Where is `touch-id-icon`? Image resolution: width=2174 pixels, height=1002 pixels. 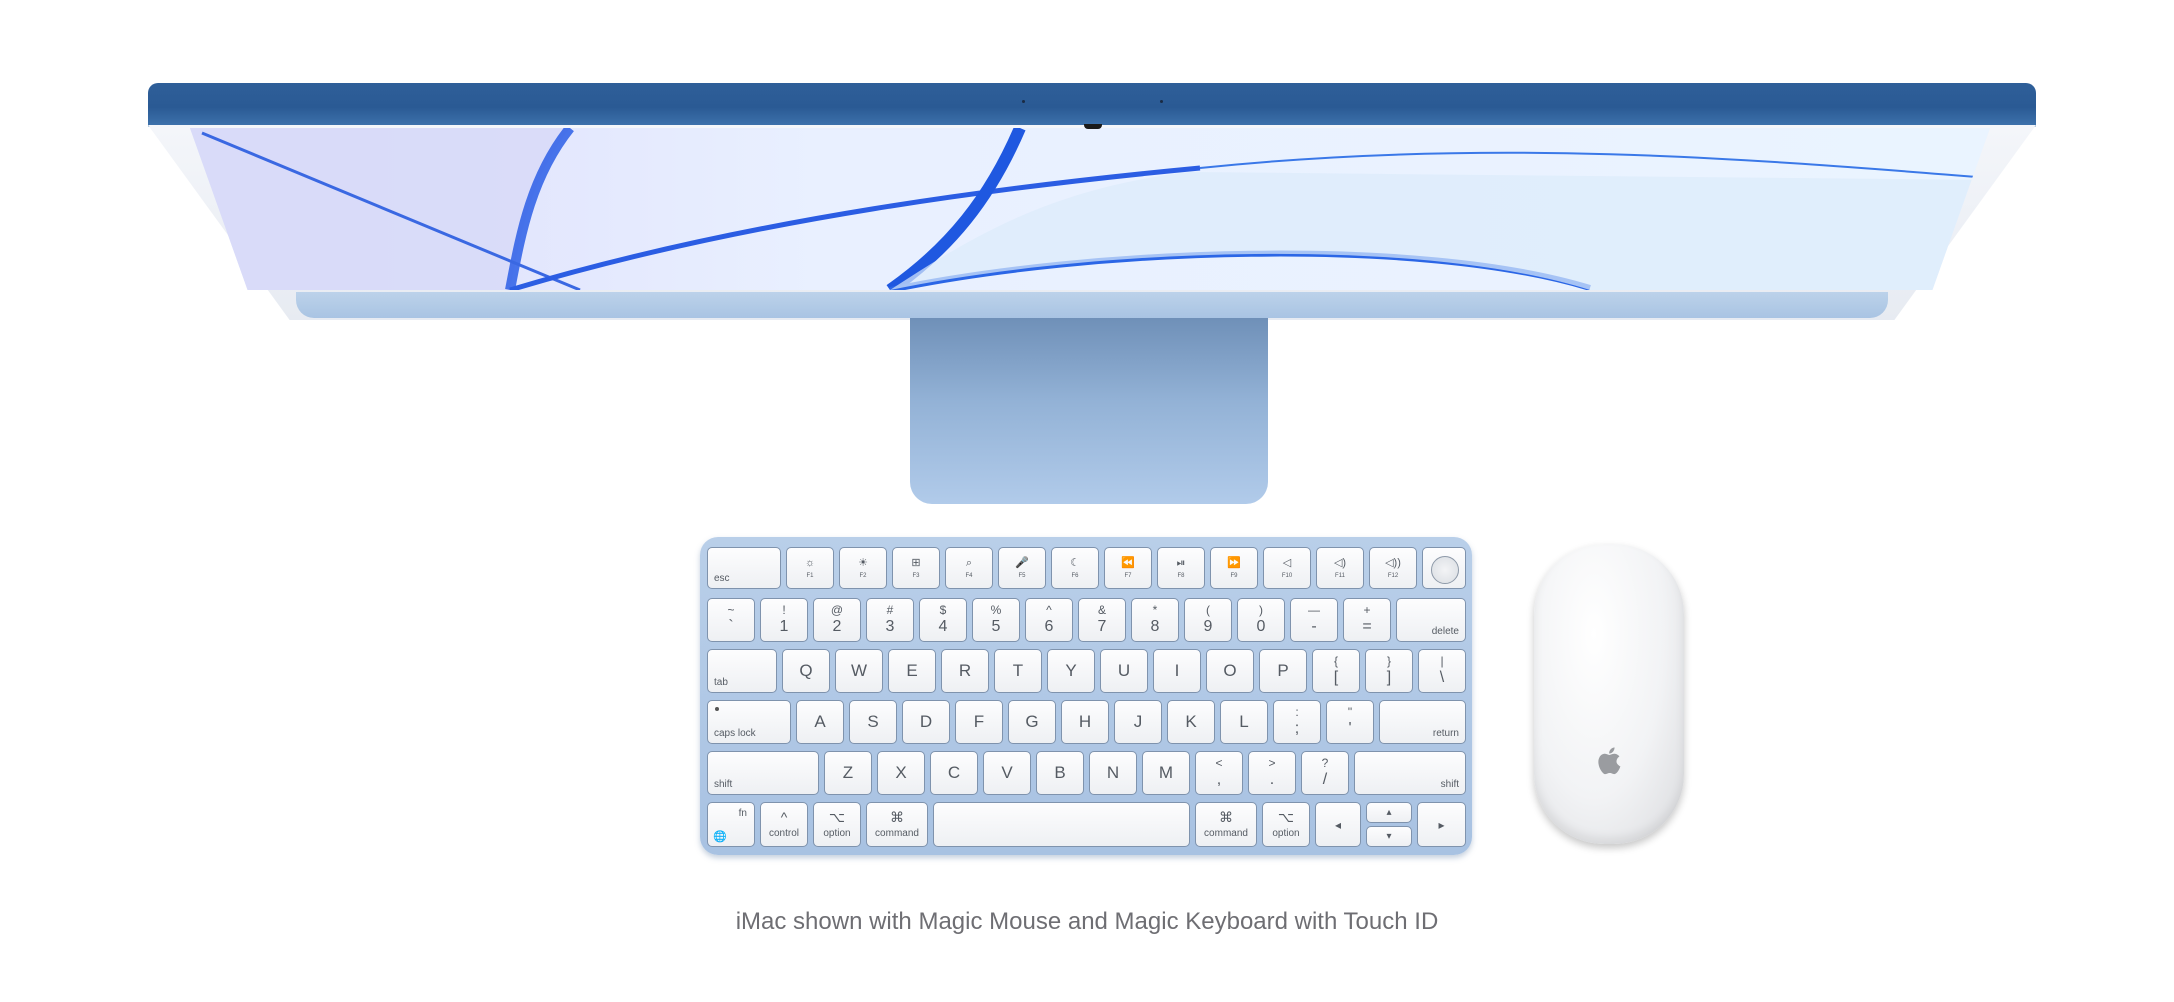 touch-id-icon is located at coordinates (1445, 570).